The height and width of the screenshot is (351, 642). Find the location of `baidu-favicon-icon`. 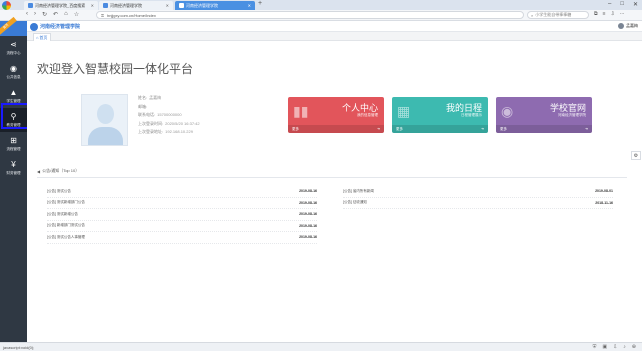

baidu-favicon-icon is located at coordinates (30, 5).